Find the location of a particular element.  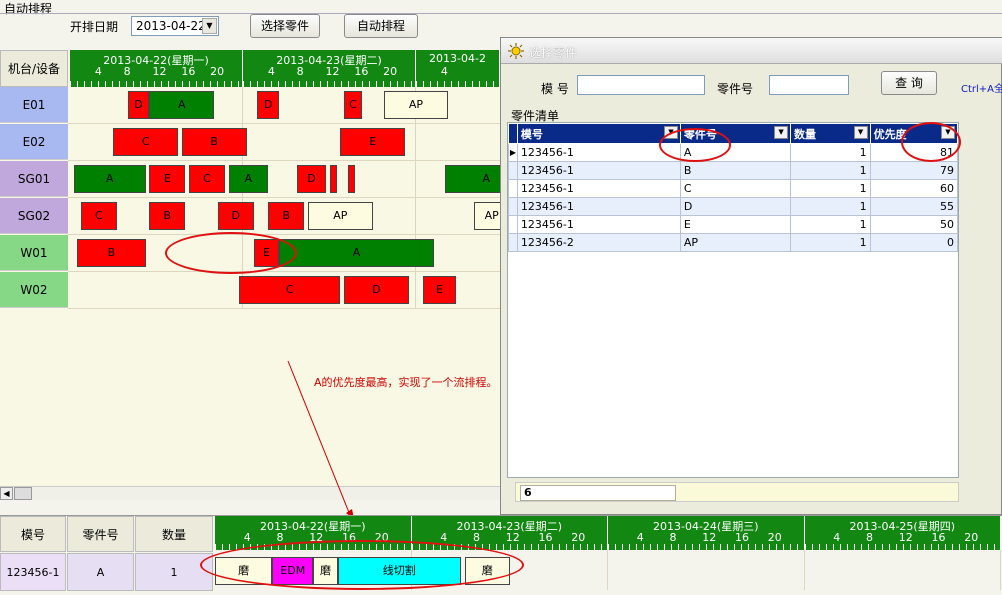

process-cell: A is located at coordinates (100, 572).